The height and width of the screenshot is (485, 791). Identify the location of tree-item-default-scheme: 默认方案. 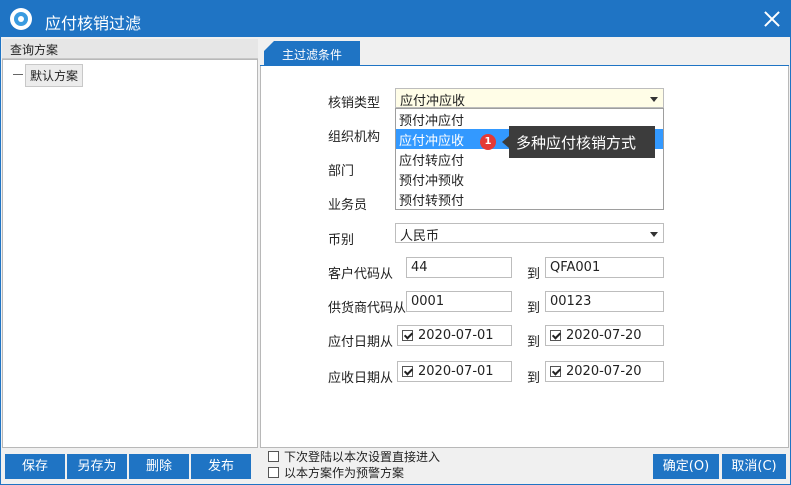
(54, 75).